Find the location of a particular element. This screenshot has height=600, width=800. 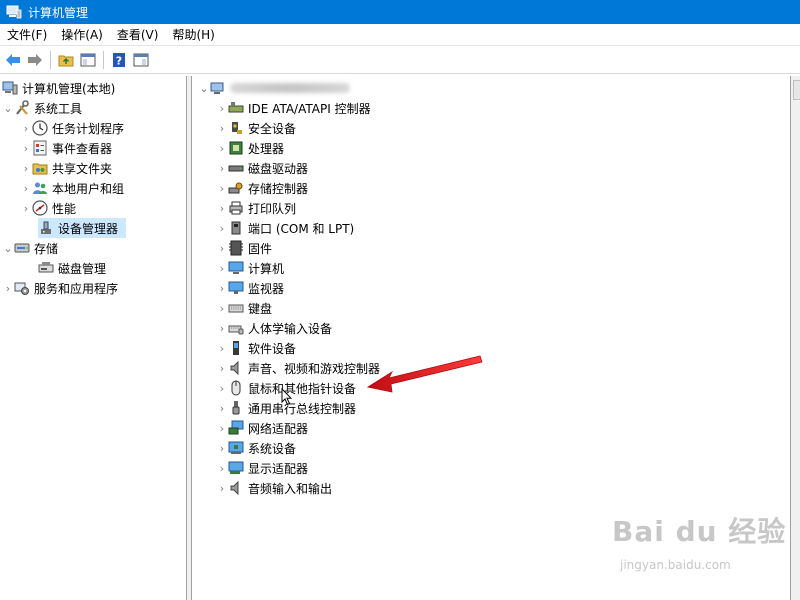

system-device-icon is located at coordinates (236, 447).